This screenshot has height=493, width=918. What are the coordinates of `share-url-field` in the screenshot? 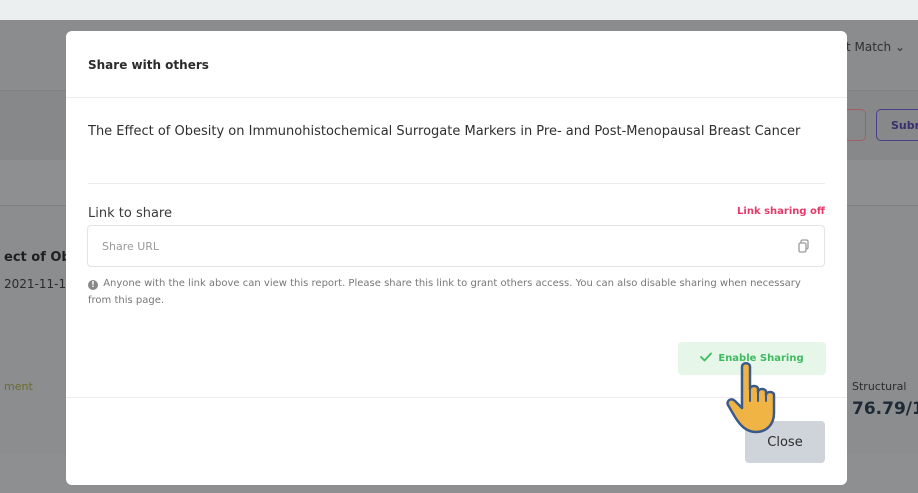 It's located at (456, 246).